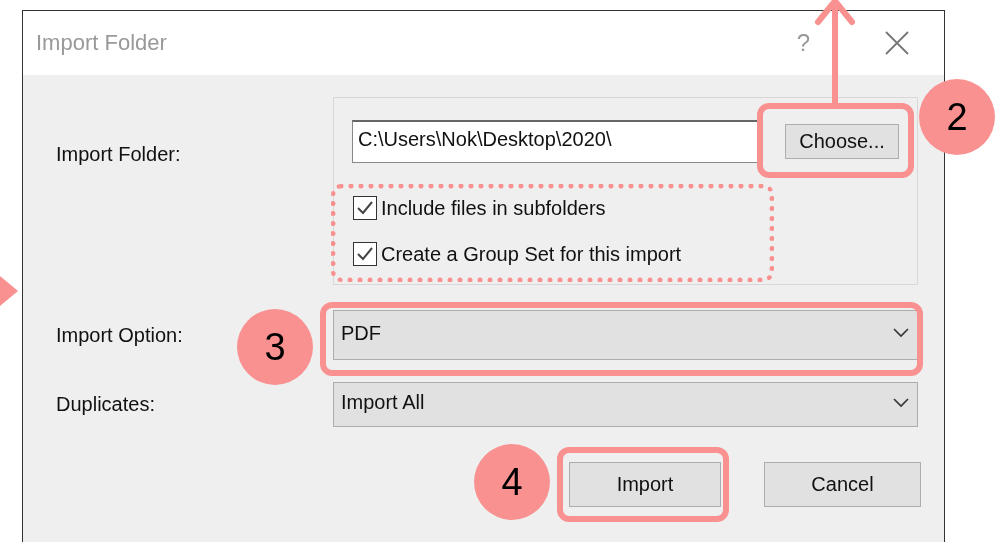  I want to click on checkbox-label: Create a Group Set for this import, so click(531, 254).